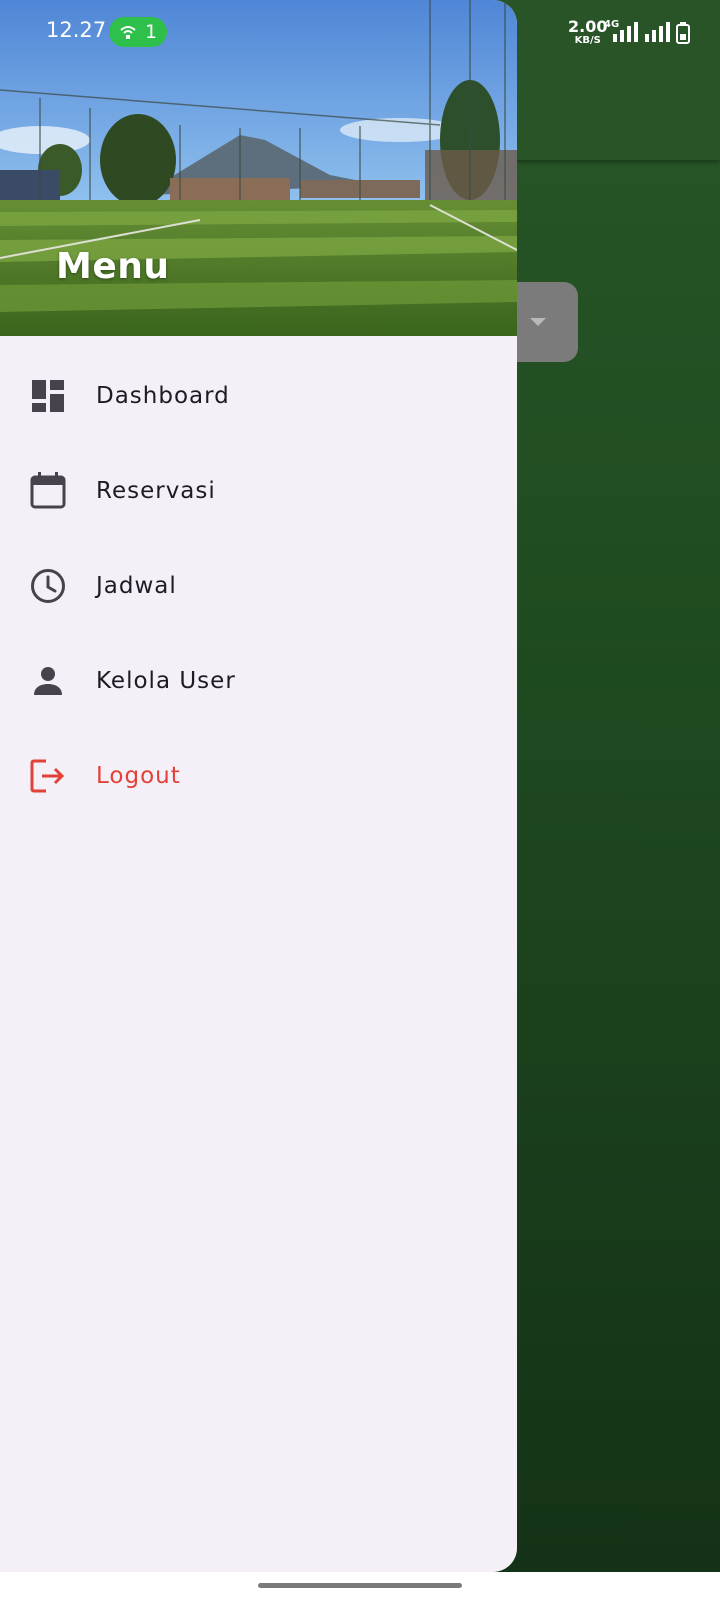  What do you see at coordinates (138, 32) in the screenshot?
I see `hotspot-badge: 1` at bounding box center [138, 32].